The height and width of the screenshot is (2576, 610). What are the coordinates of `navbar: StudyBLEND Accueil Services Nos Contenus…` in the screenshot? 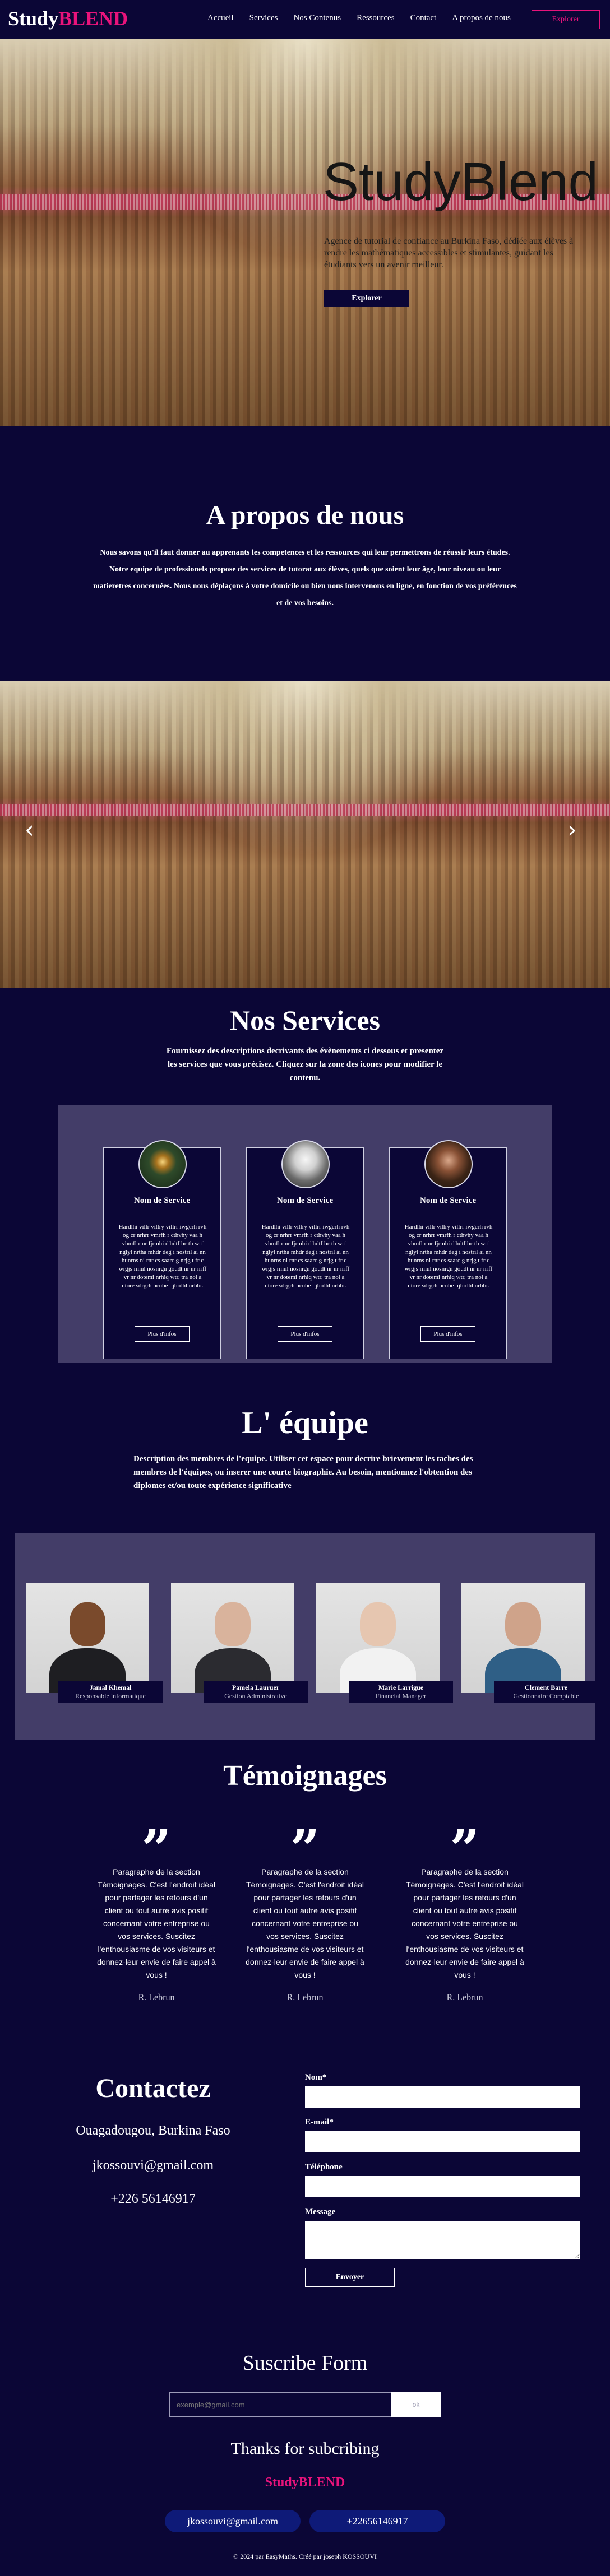 It's located at (305, 20).